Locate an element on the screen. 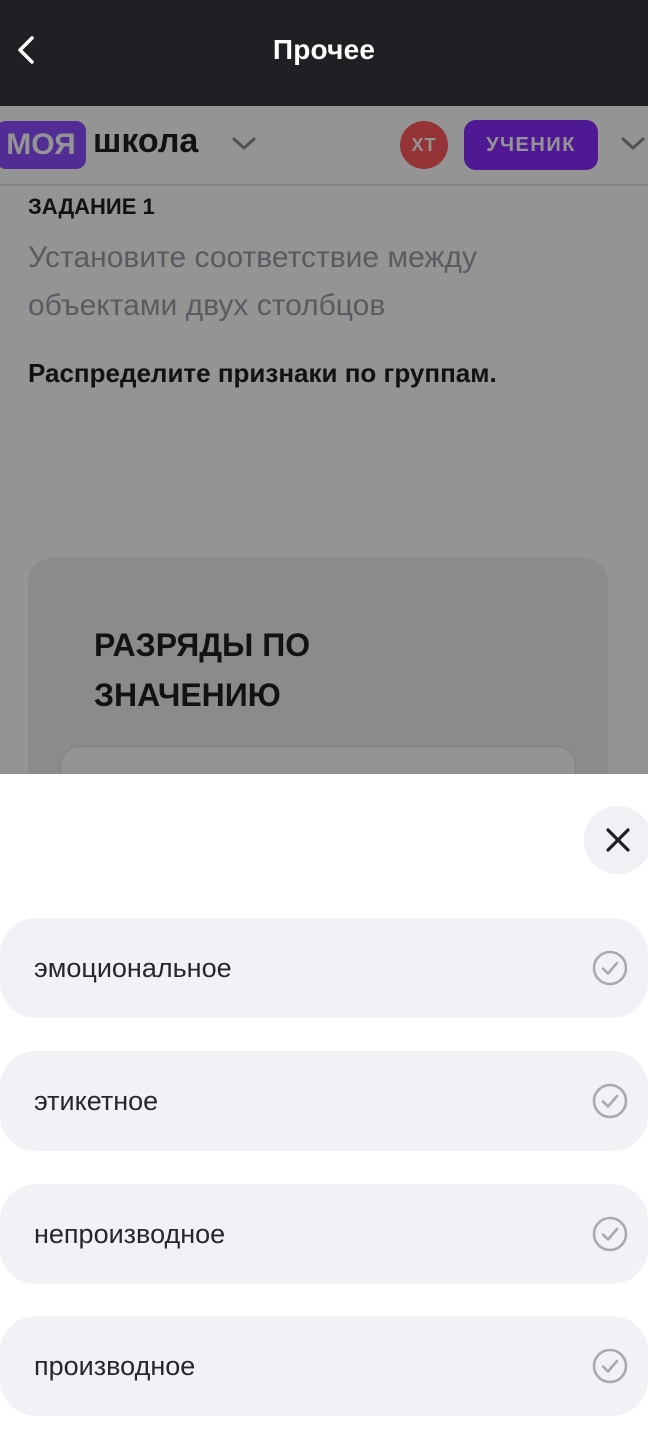  screen-title: Прочее is located at coordinates (324, 49).